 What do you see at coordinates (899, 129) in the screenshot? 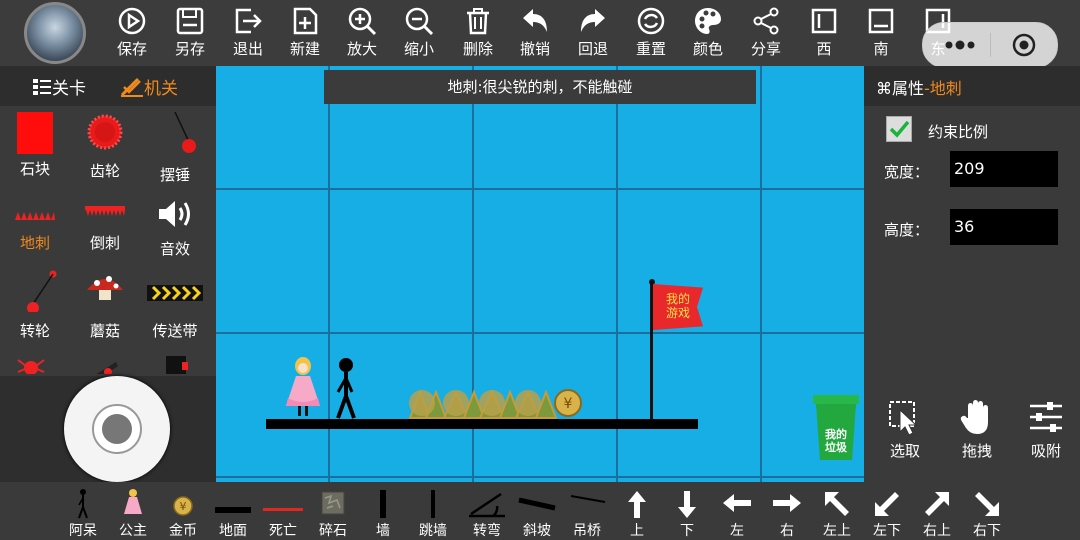
I see `constrain-checkbox` at bounding box center [899, 129].